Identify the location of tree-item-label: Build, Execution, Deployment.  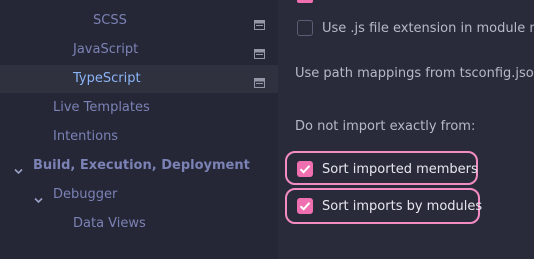
(141, 165).